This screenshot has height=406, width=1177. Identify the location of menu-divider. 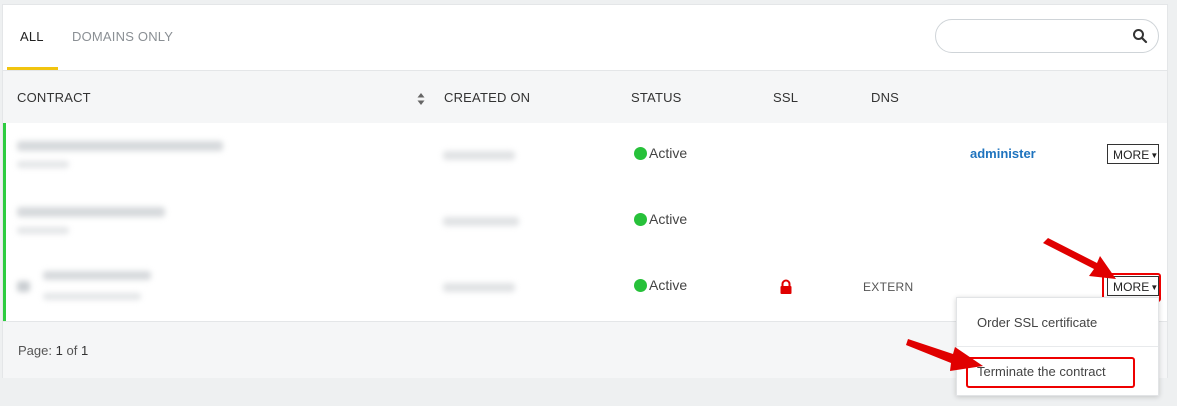
(1057, 346).